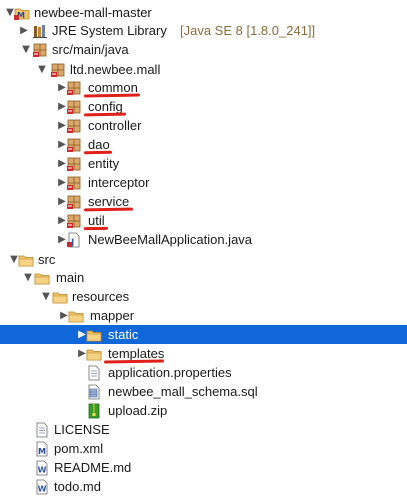 The image size is (407, 500). I want to click on tree-item-label: ltd.newbee.mall, so click(115, 69).